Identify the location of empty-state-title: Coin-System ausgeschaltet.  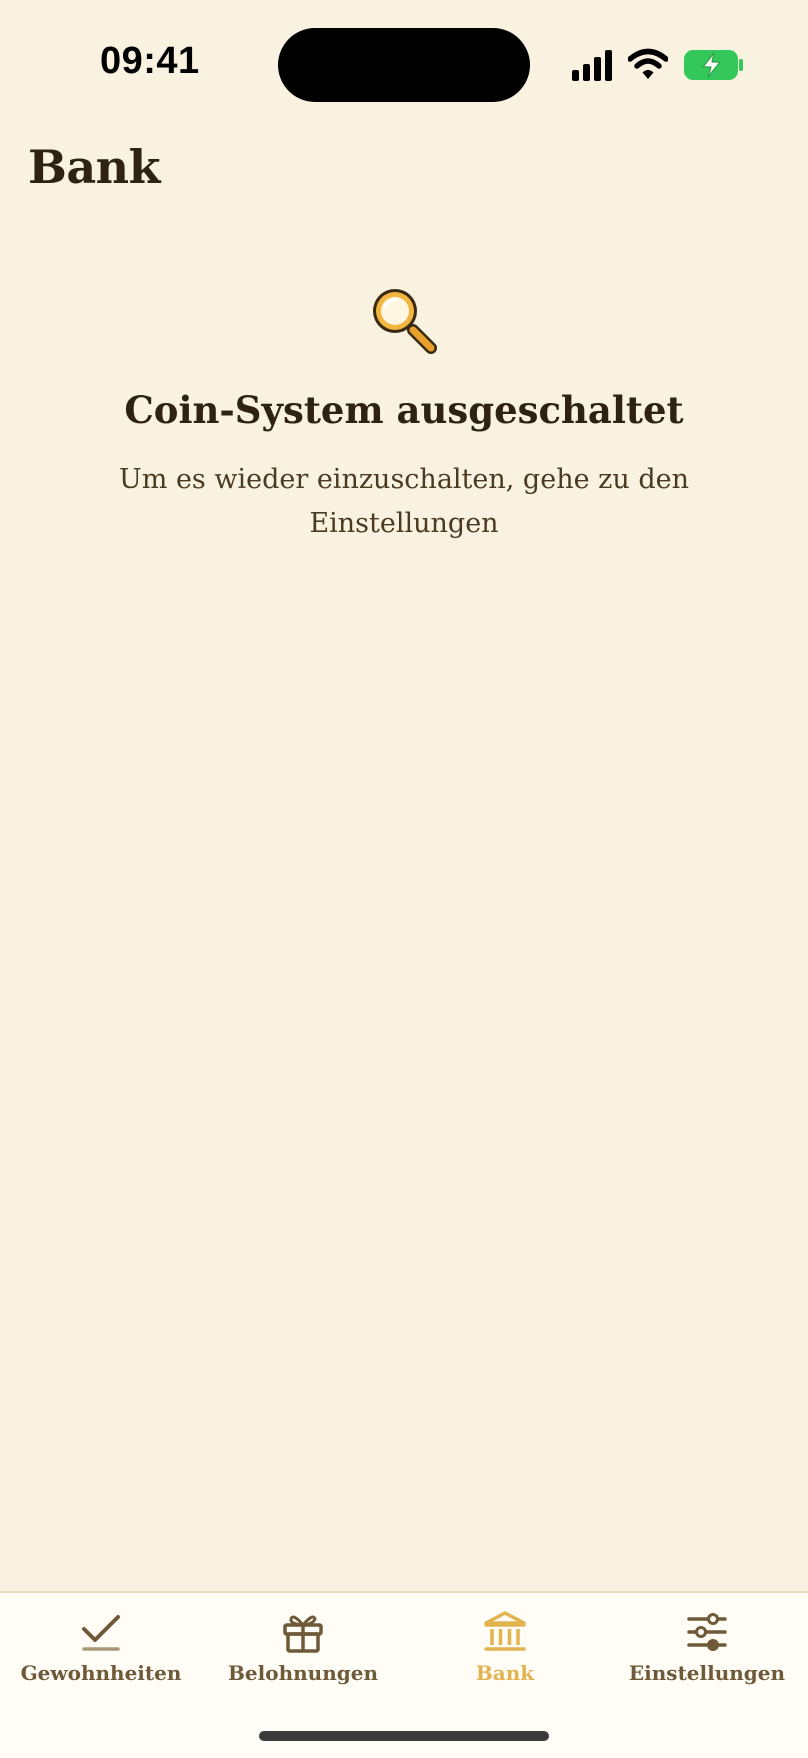
(404, 410).